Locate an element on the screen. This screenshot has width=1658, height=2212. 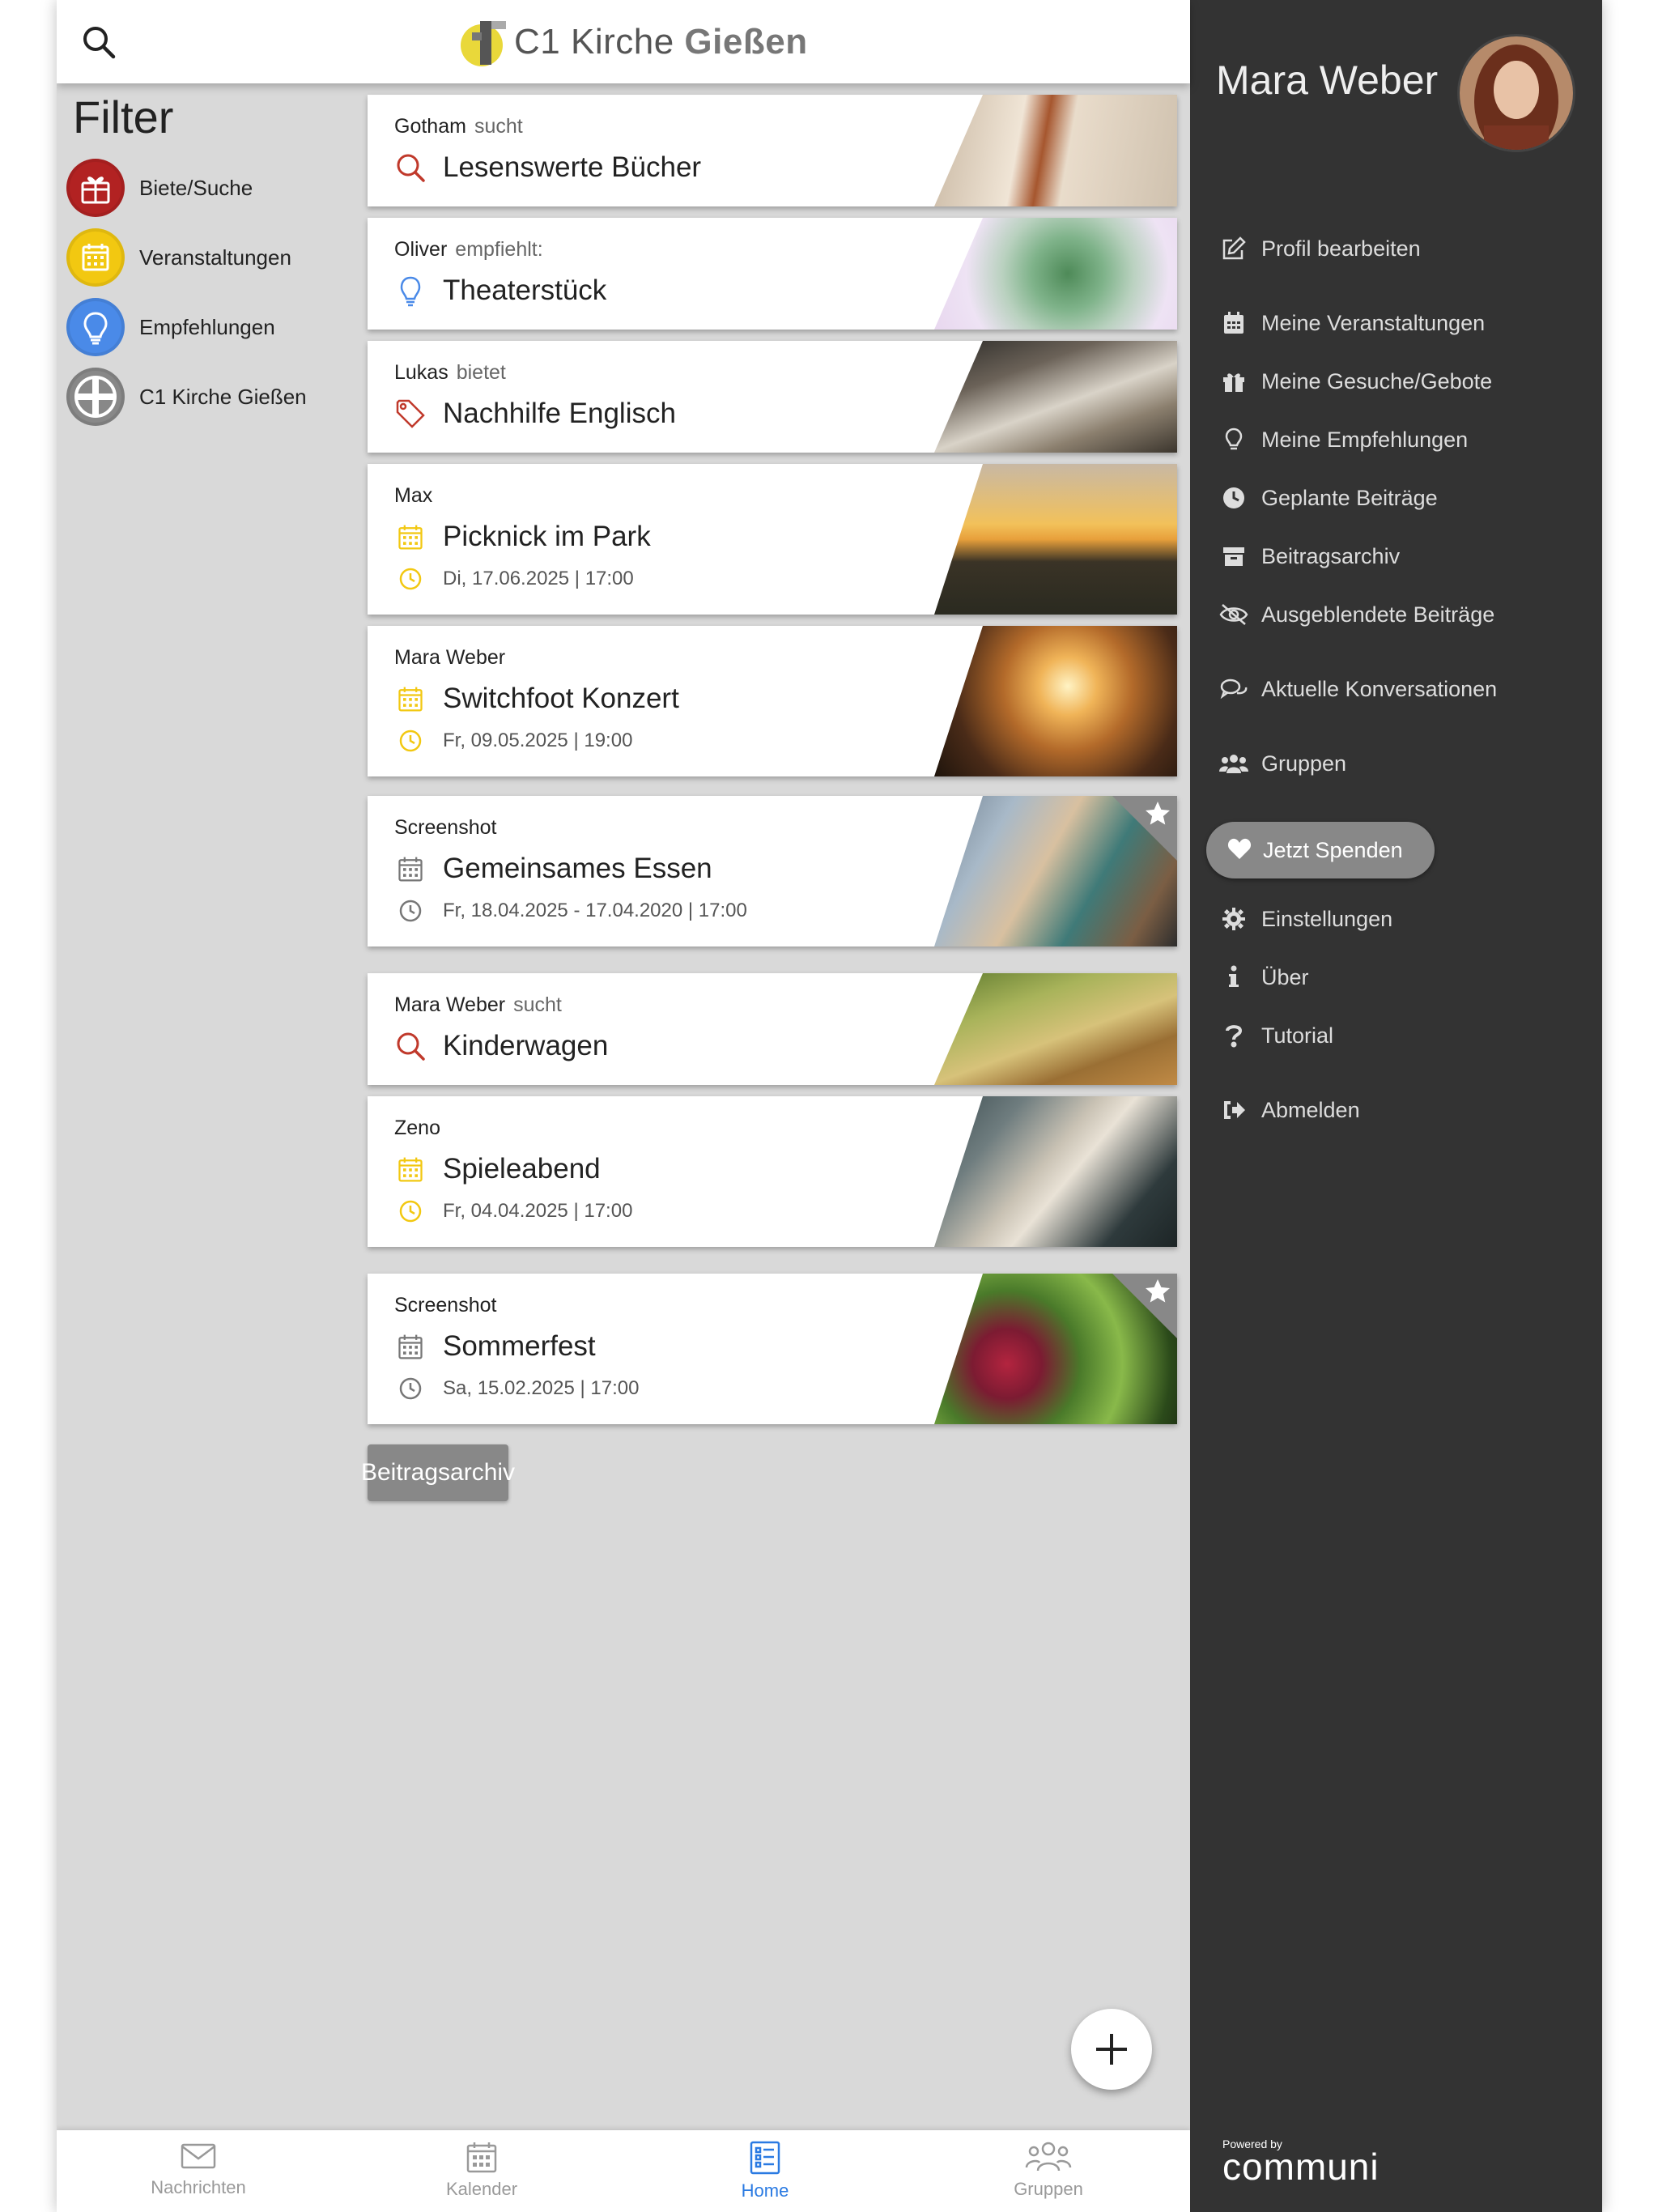
logo-text: C1 Kirche is located at coordinates (599, 42).